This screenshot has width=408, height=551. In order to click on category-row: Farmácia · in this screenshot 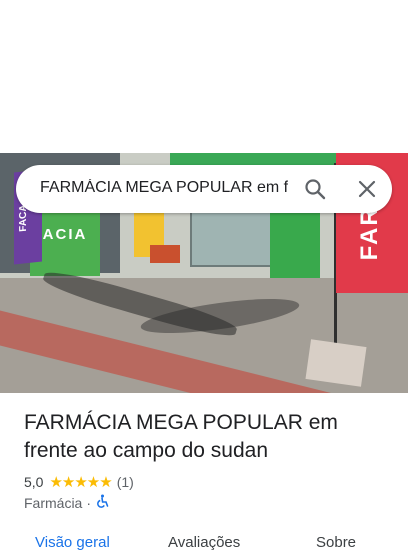, I will do `click(66, 502)`.